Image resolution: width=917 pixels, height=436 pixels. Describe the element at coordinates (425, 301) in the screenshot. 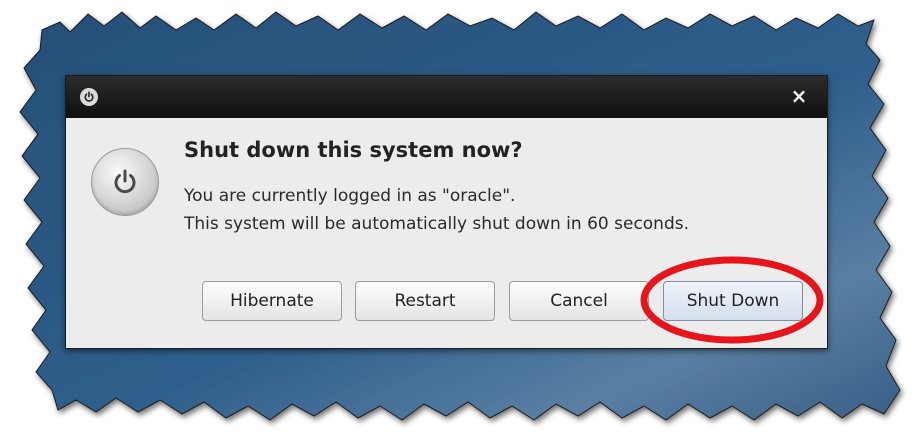

I see `restart-button: Restart` at that location.